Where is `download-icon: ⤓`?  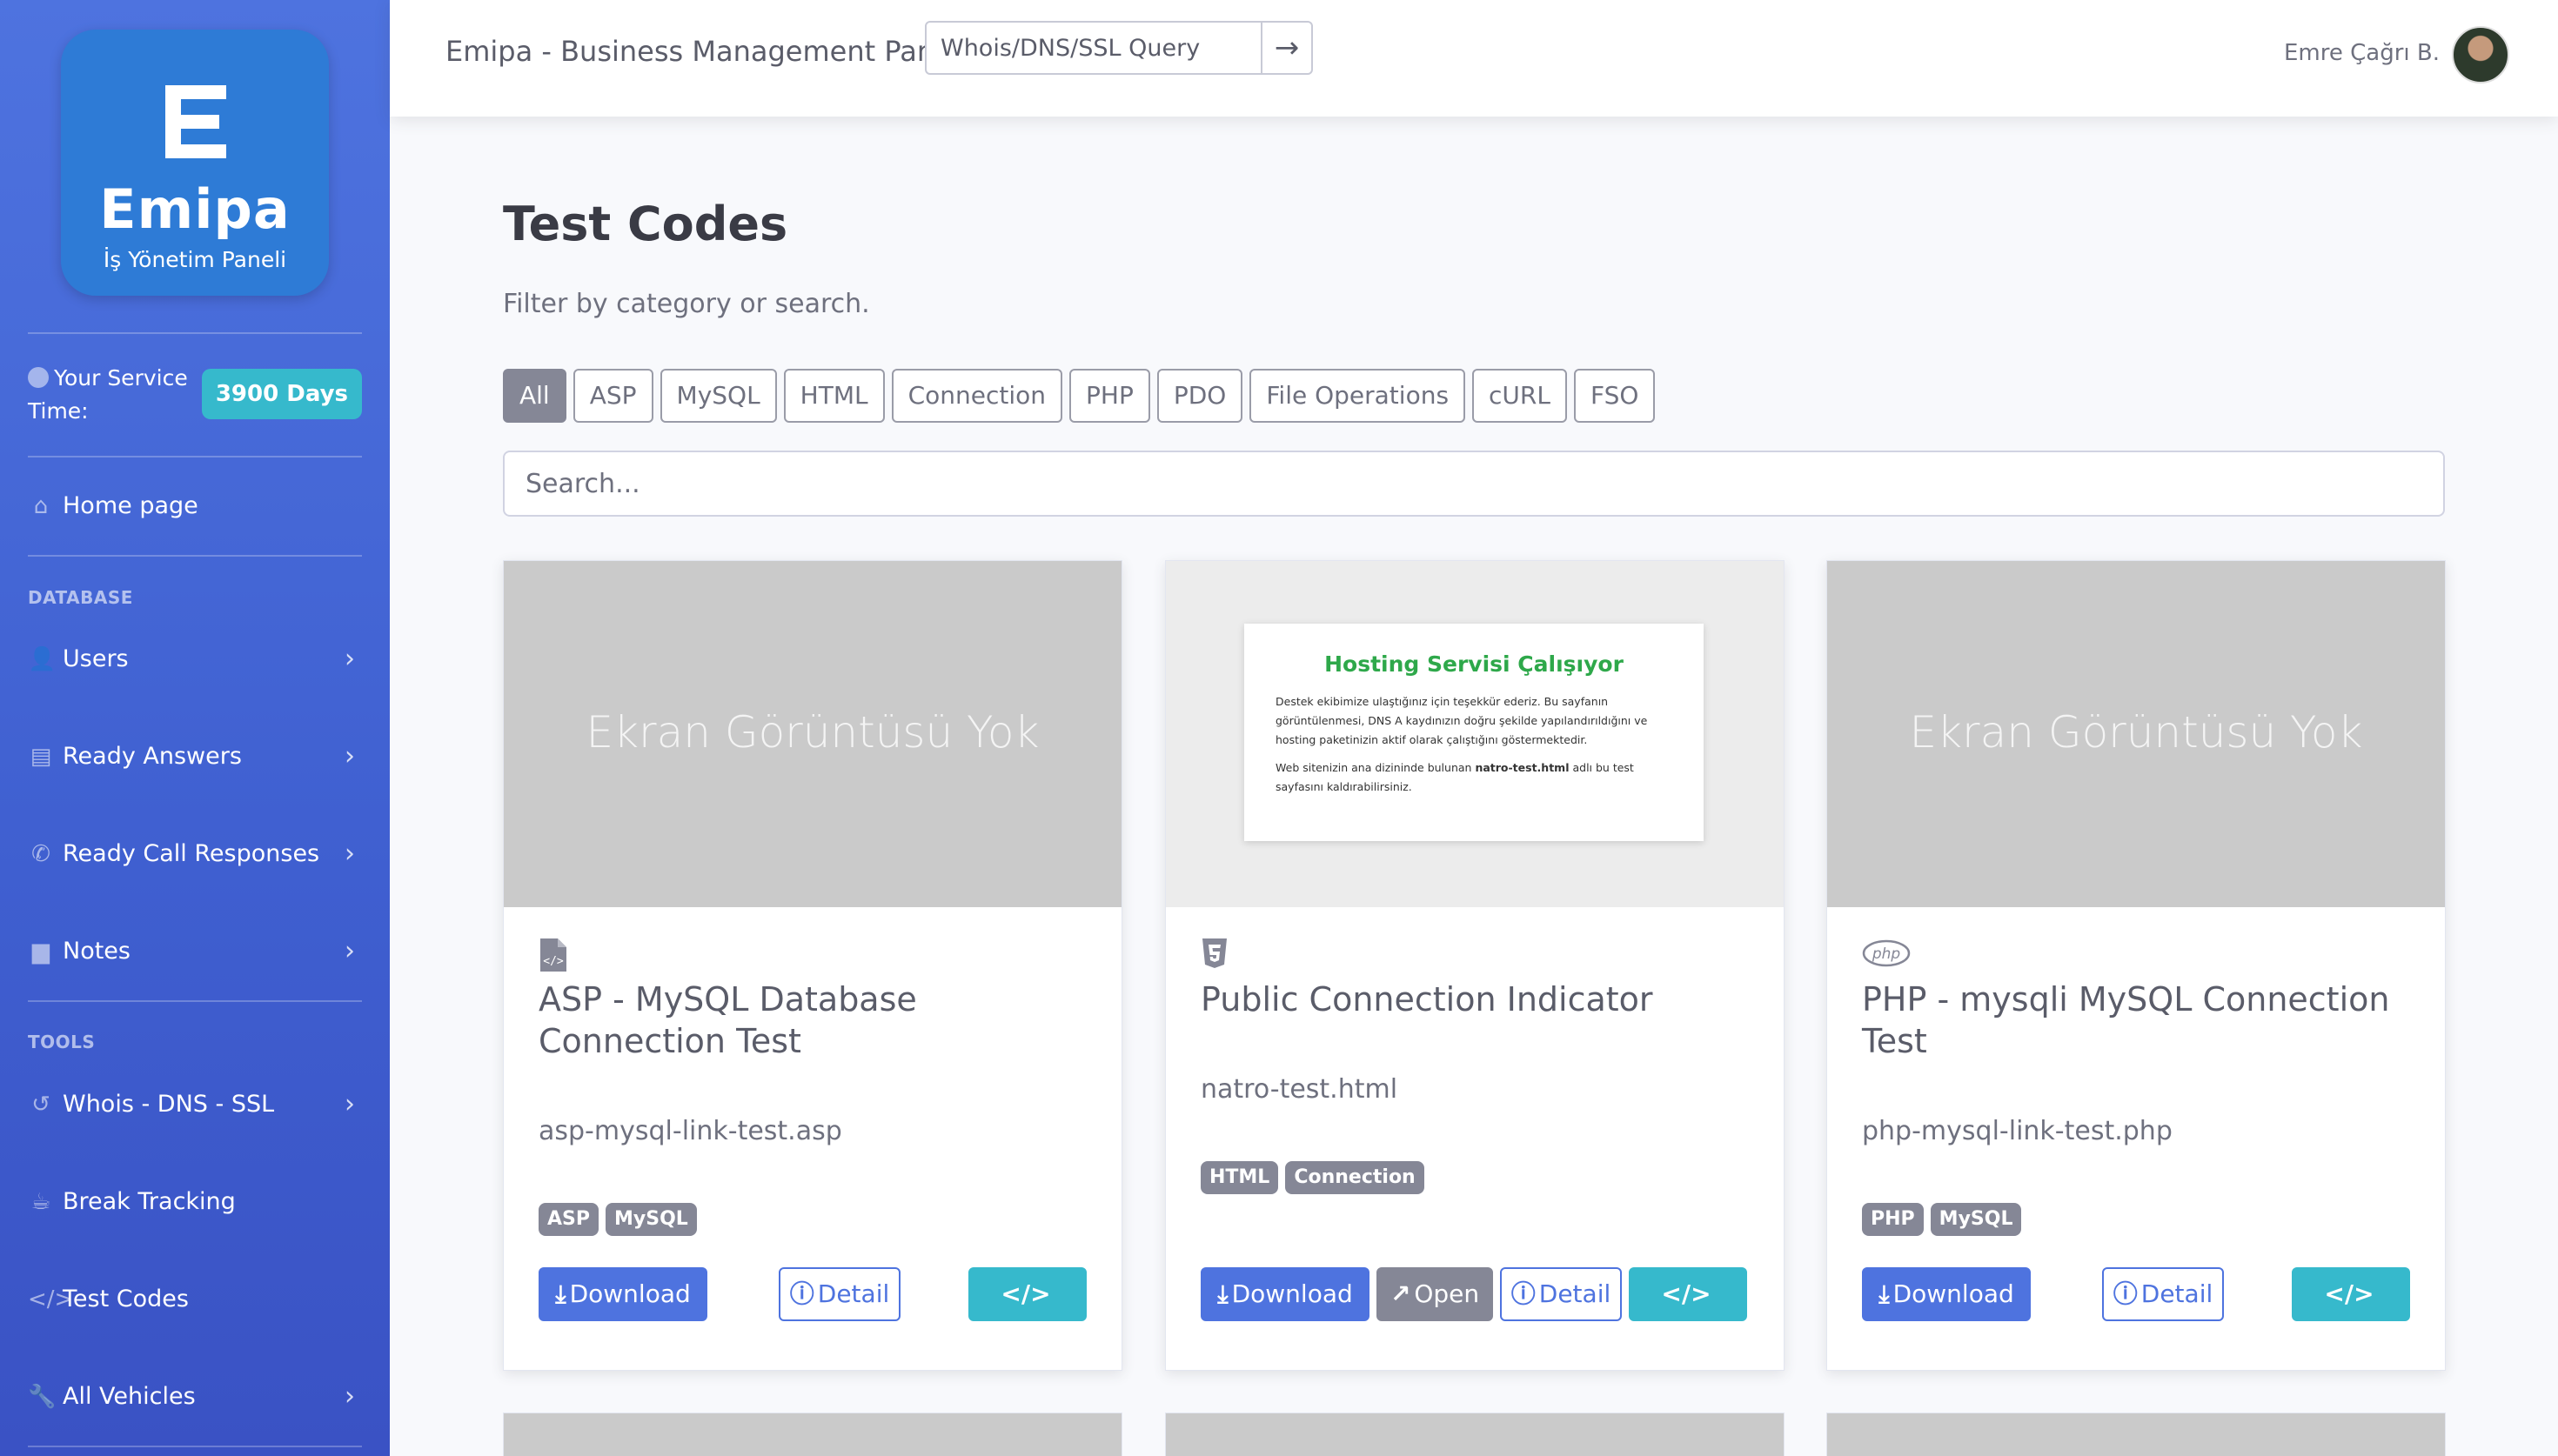 download-icon: ⤓ is located at coordinates (1223, 1293).